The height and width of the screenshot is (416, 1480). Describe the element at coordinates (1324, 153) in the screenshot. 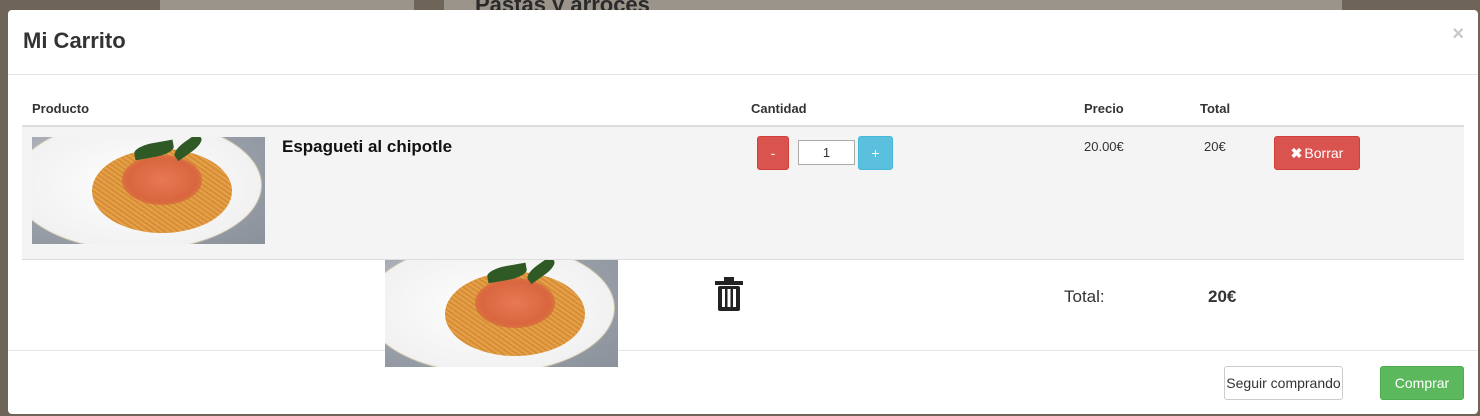

I see `delete-button-label: Borrar` at that location.